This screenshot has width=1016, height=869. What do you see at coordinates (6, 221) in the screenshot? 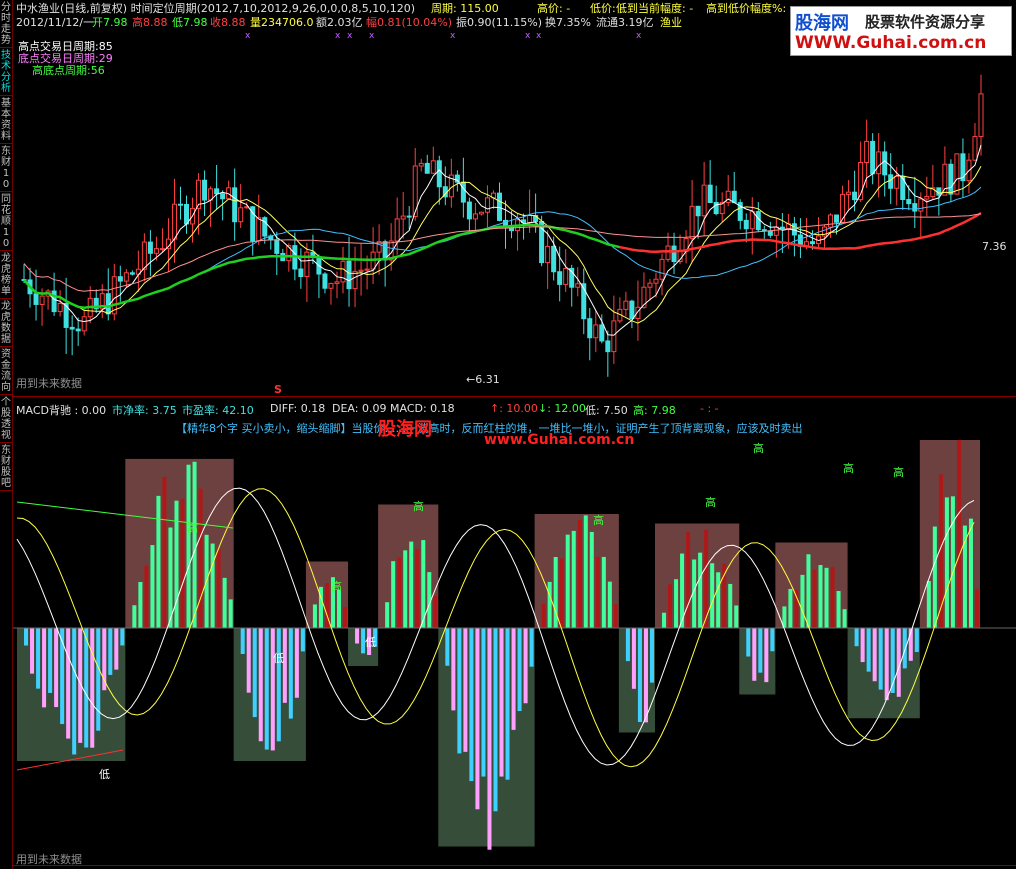
I see `side-tab-5: 同花顺10` at bounding box center [6, 221].